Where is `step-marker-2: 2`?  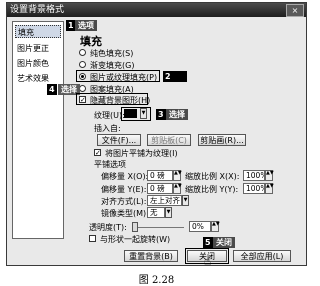 step-marker-2: 2 is located at coordinates (168, 76).